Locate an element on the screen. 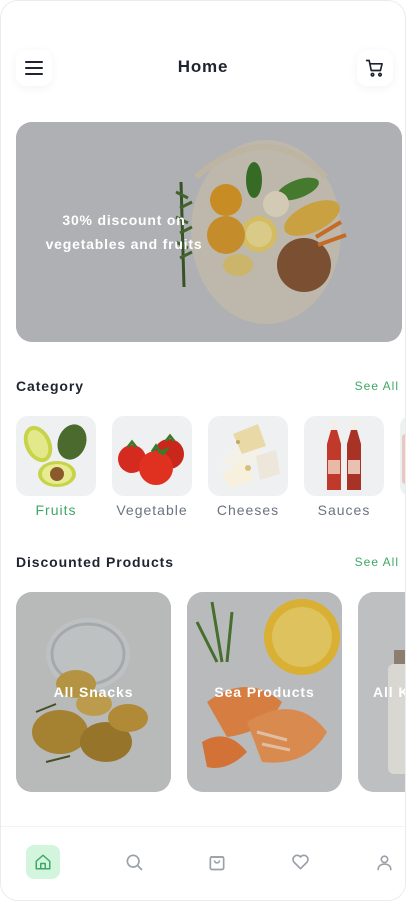 The width and height of the screenshot is (406, 901). category-label: Cheeses is located at coordinates (248, 510).